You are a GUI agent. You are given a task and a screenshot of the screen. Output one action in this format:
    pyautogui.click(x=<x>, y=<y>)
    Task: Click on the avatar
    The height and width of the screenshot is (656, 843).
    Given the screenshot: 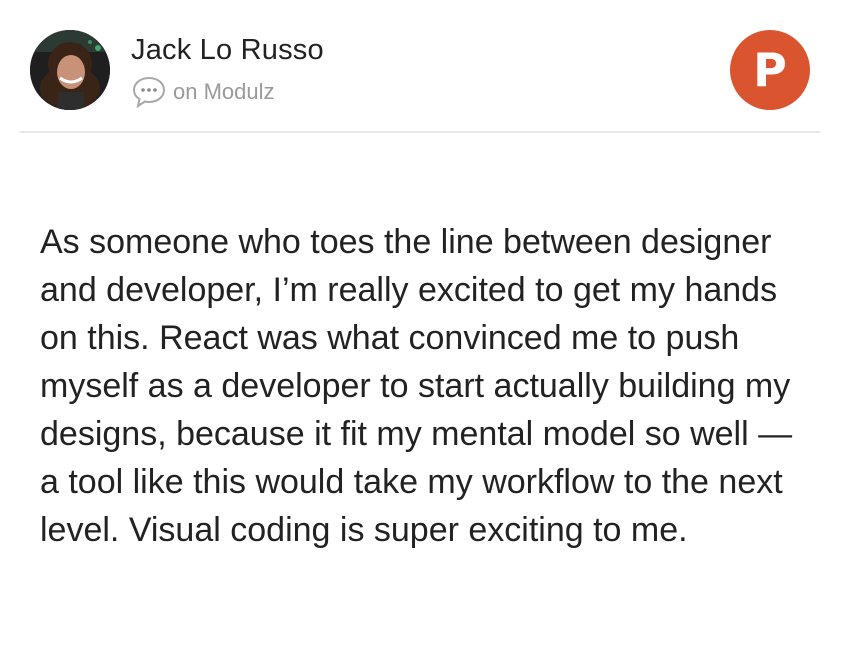 What is the action you would take?
    pyautogui.click(x=70, y=70)
    